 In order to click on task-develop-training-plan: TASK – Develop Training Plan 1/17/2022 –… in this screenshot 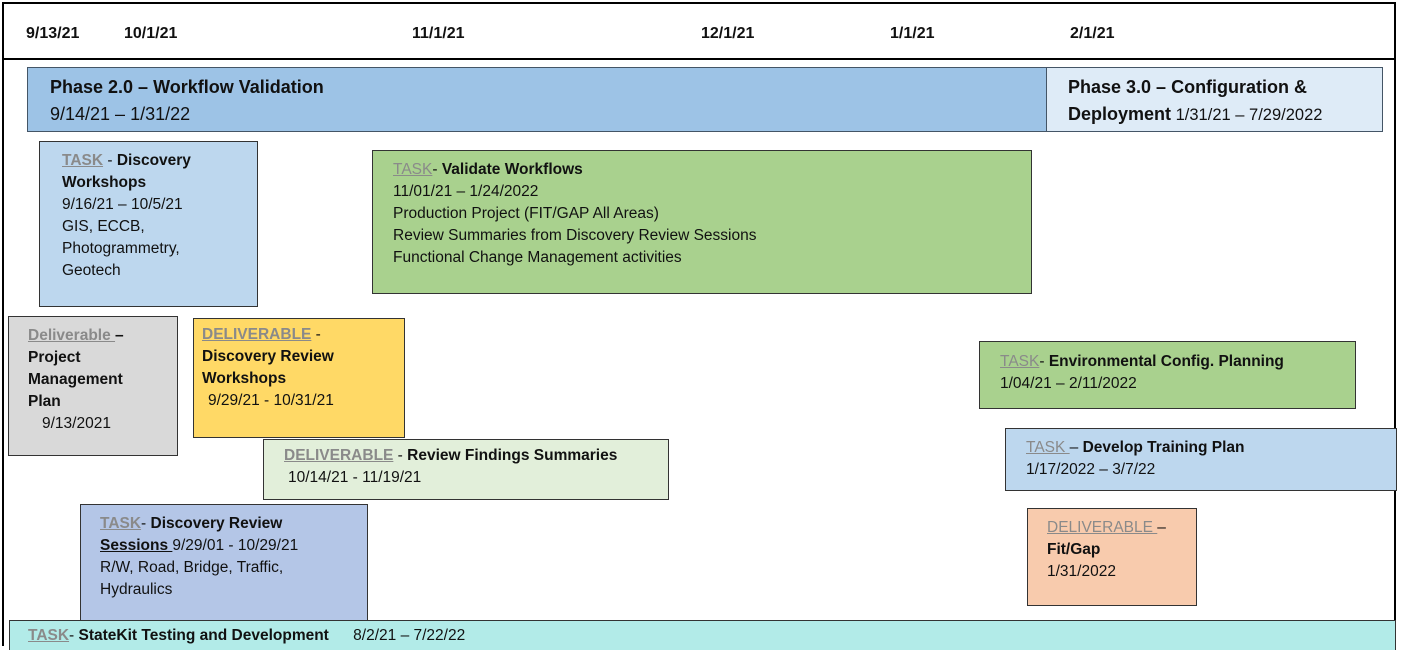, I will do `click(1201, 459)`.